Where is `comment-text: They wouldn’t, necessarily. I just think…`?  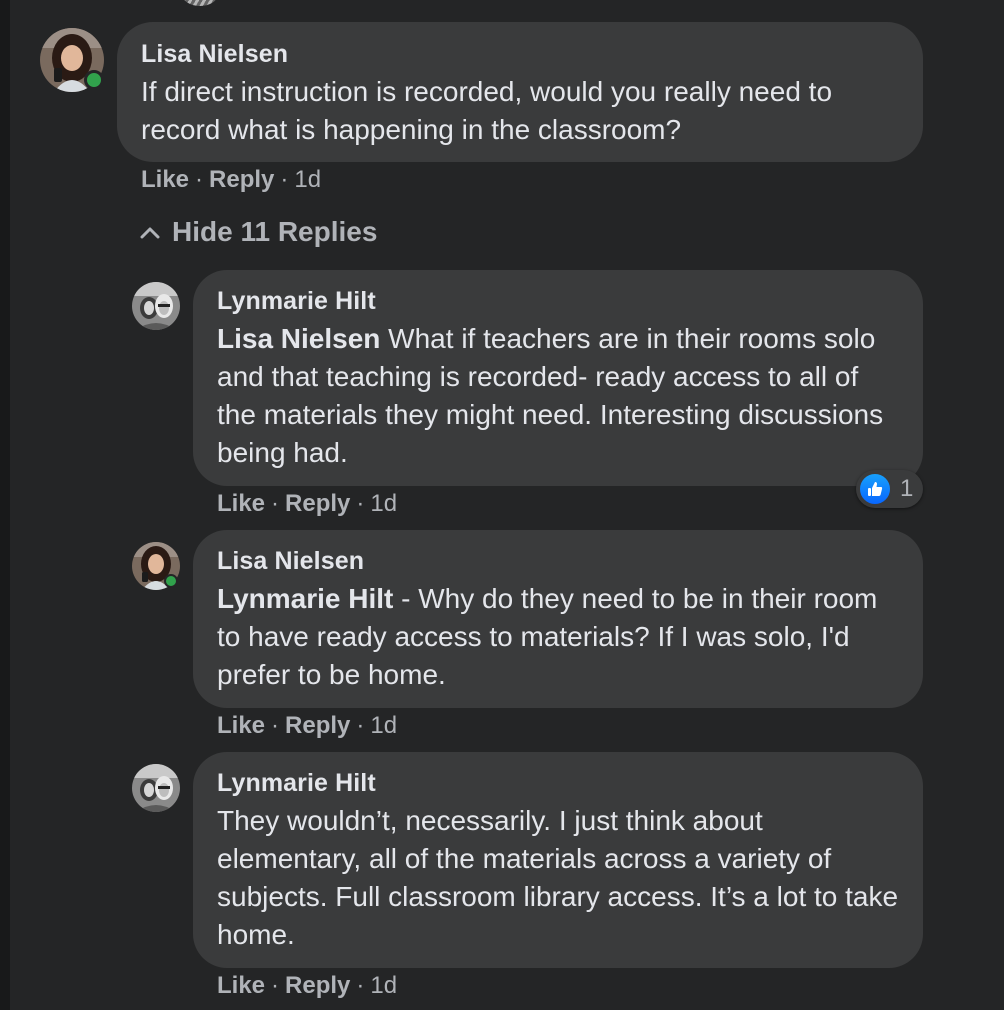 comment-text: They wouldn’t, necessarily. I just think… is located at coordinates (558, 877).